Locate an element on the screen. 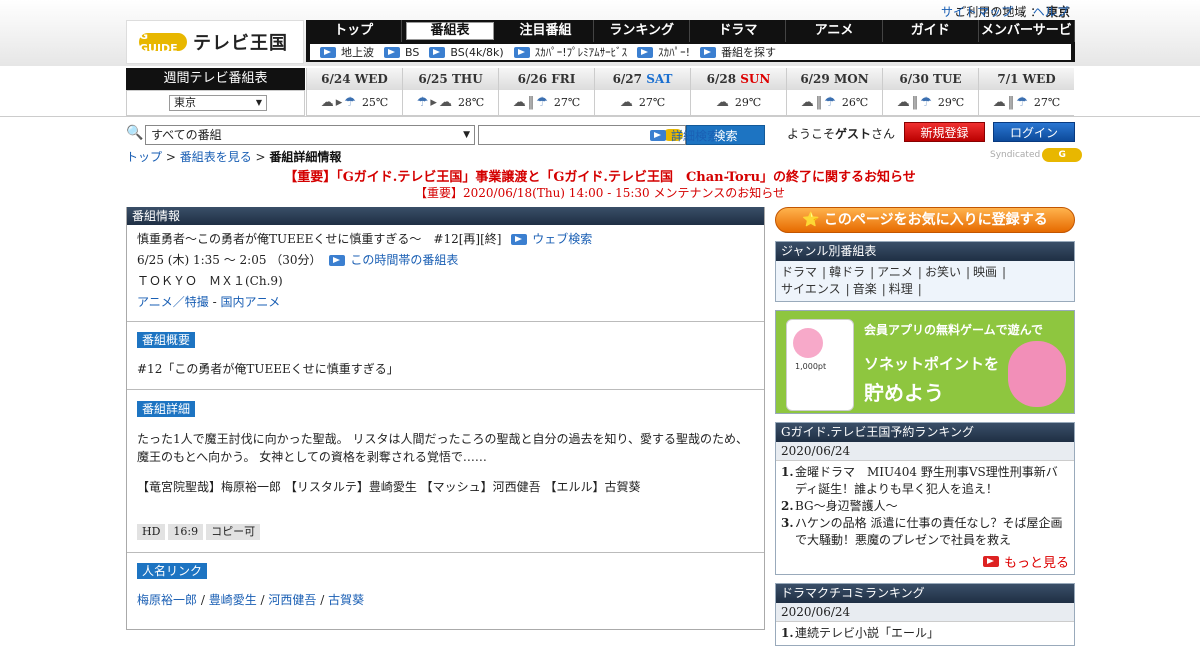 The width and height of the screenshot is (1200, 646). genre-link: アニメ is located at coordinates (895, 272).